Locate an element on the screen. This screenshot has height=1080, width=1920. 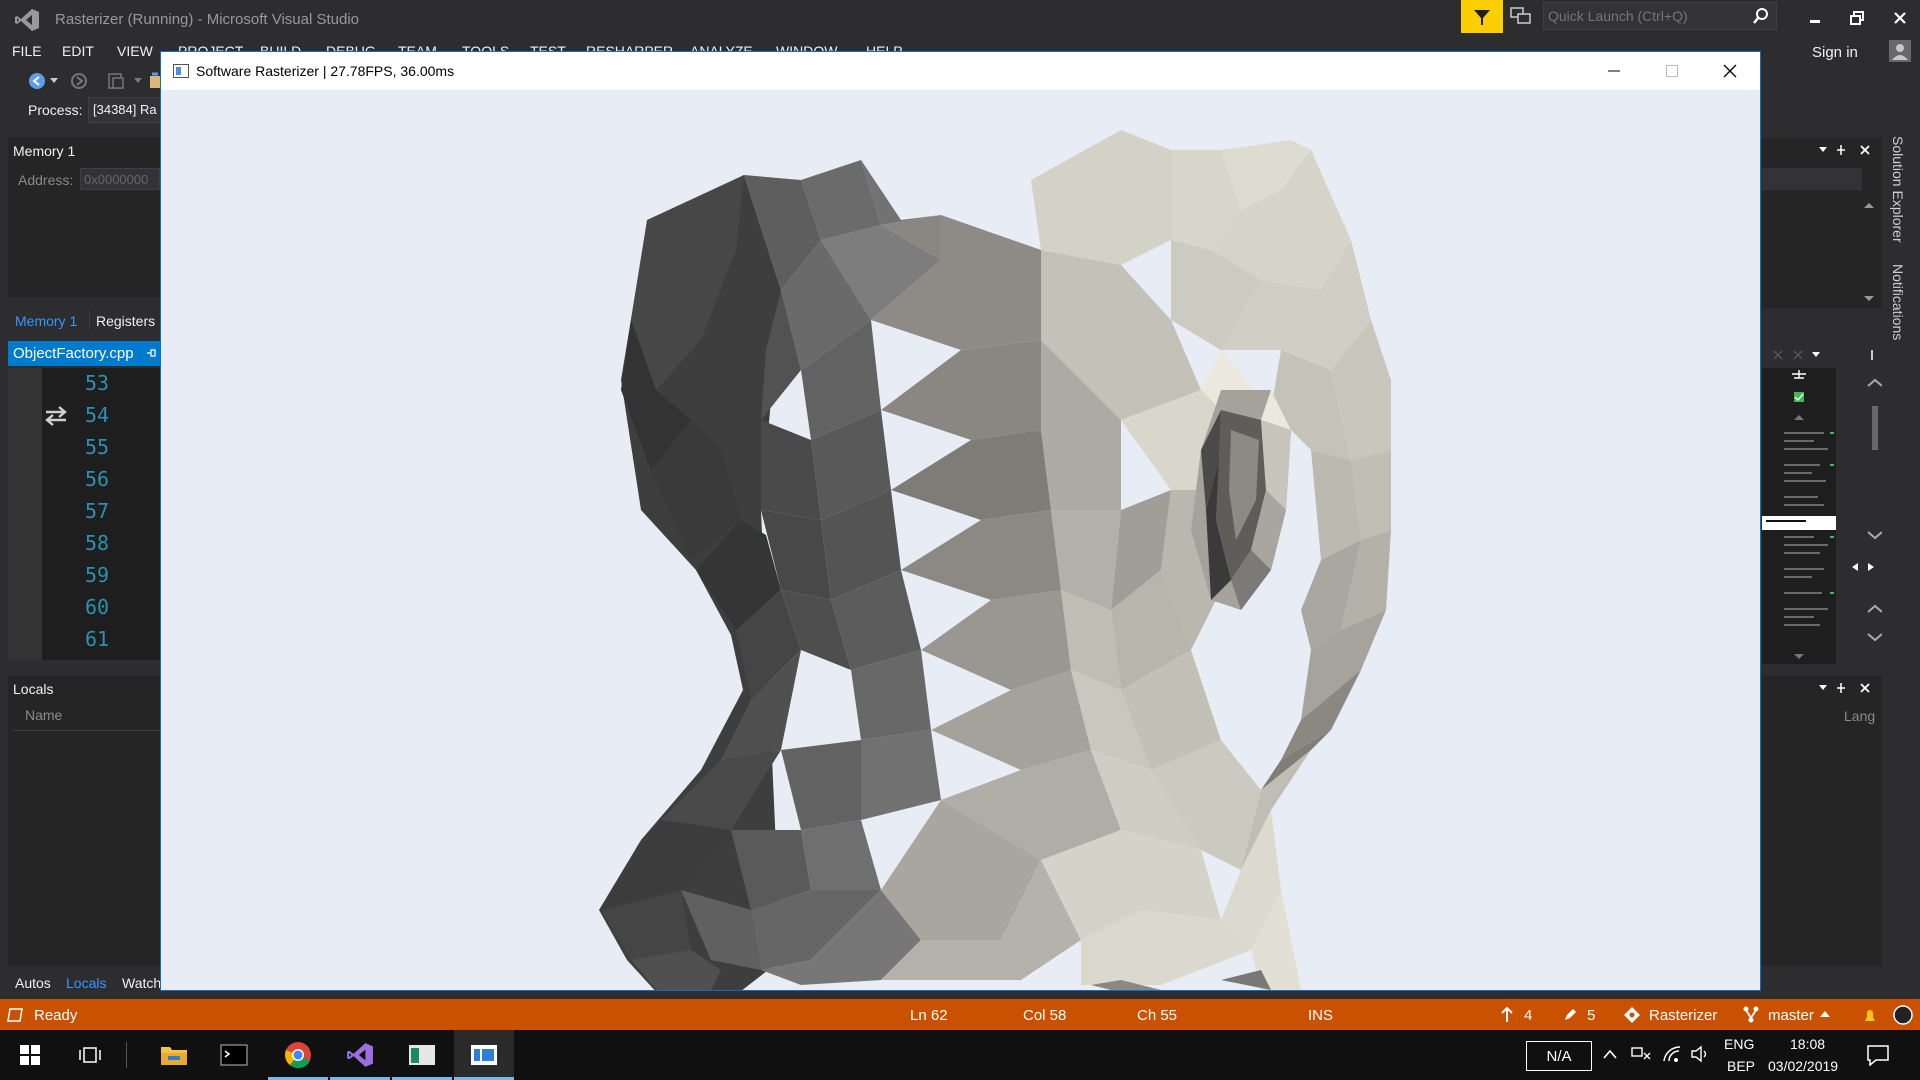
start-button is located at coordinates (30, 1055).